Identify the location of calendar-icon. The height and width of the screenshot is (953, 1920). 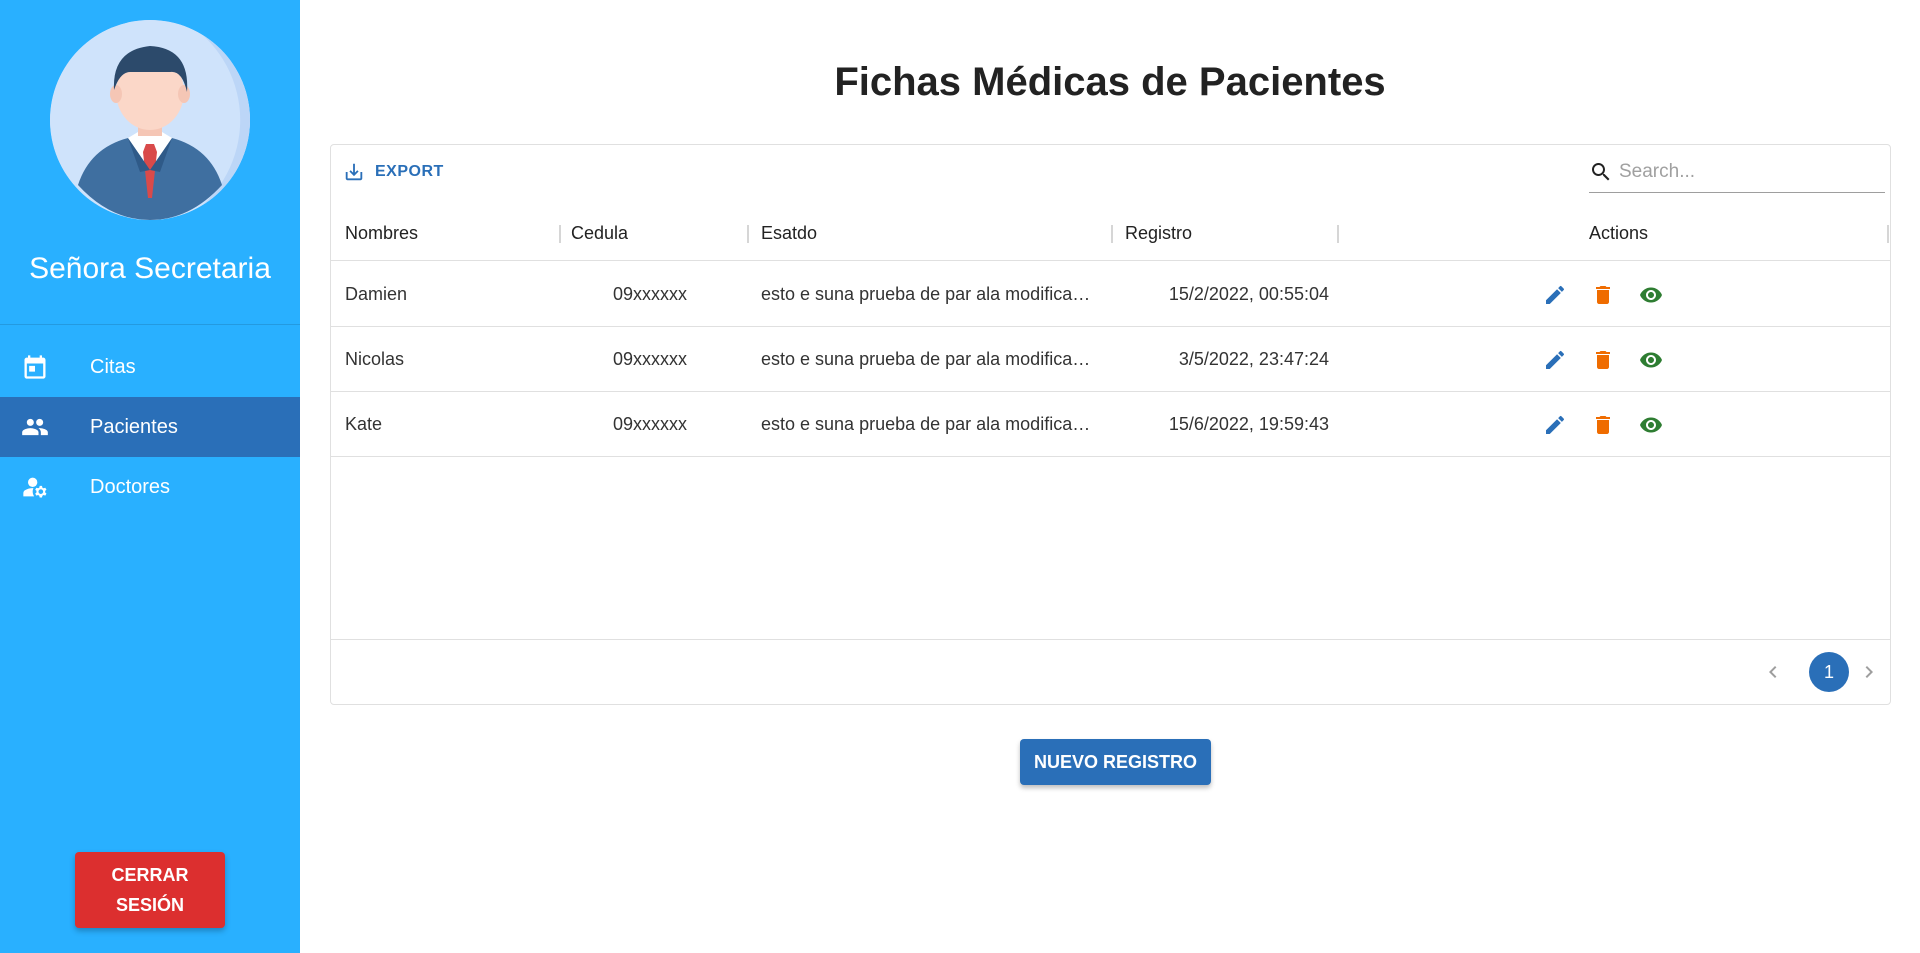
(35, 367).